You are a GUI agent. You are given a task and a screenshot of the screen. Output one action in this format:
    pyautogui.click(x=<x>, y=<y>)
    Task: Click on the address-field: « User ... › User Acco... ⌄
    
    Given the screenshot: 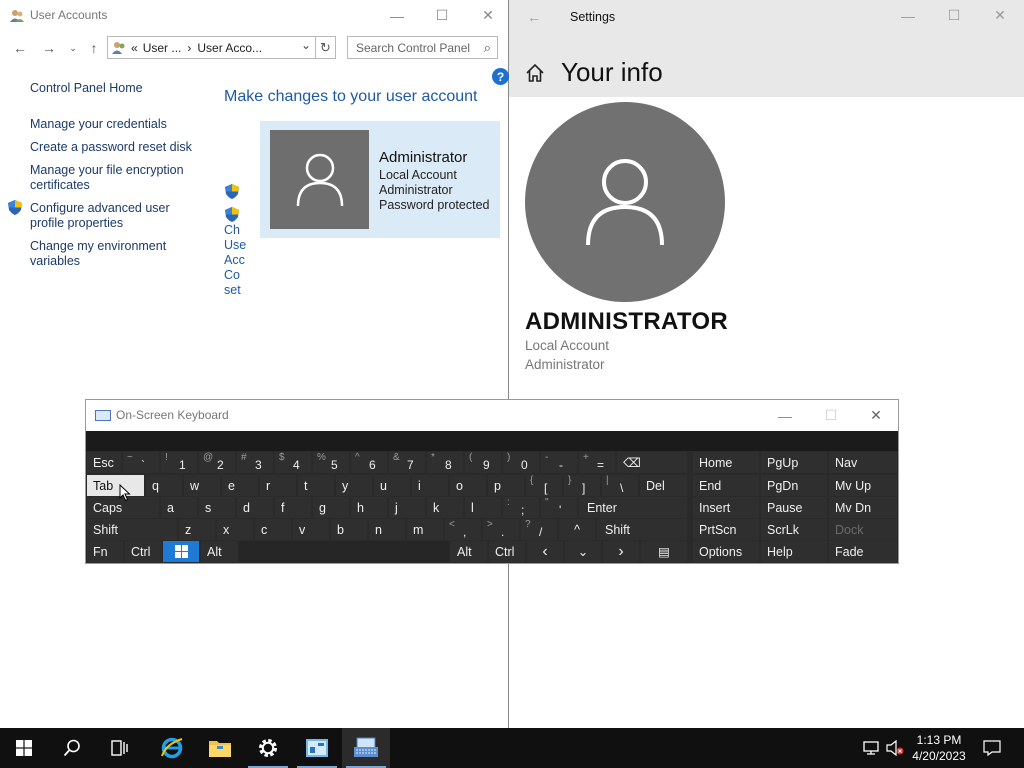 What is the action you would take?
    pyautogui.click(x=211, y=47)
    